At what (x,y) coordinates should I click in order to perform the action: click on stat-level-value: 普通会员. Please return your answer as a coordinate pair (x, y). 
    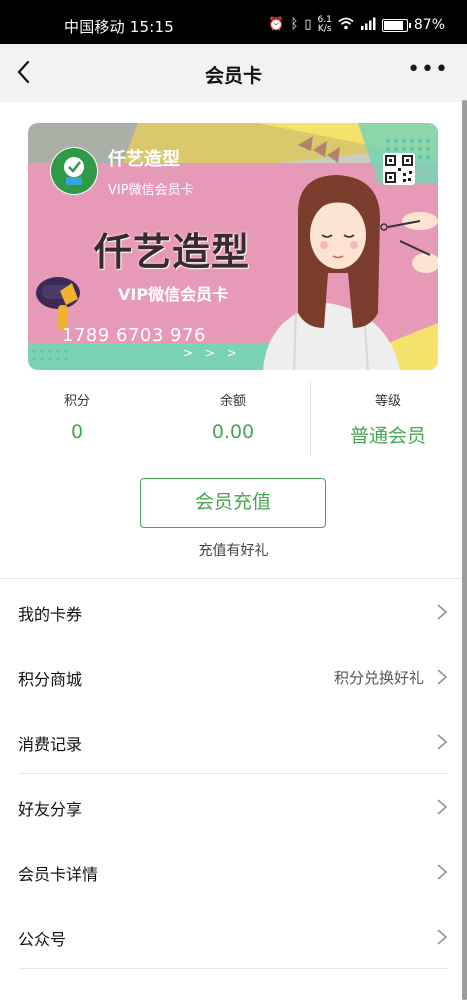
    Looking at the image, I should click on (387, 436).